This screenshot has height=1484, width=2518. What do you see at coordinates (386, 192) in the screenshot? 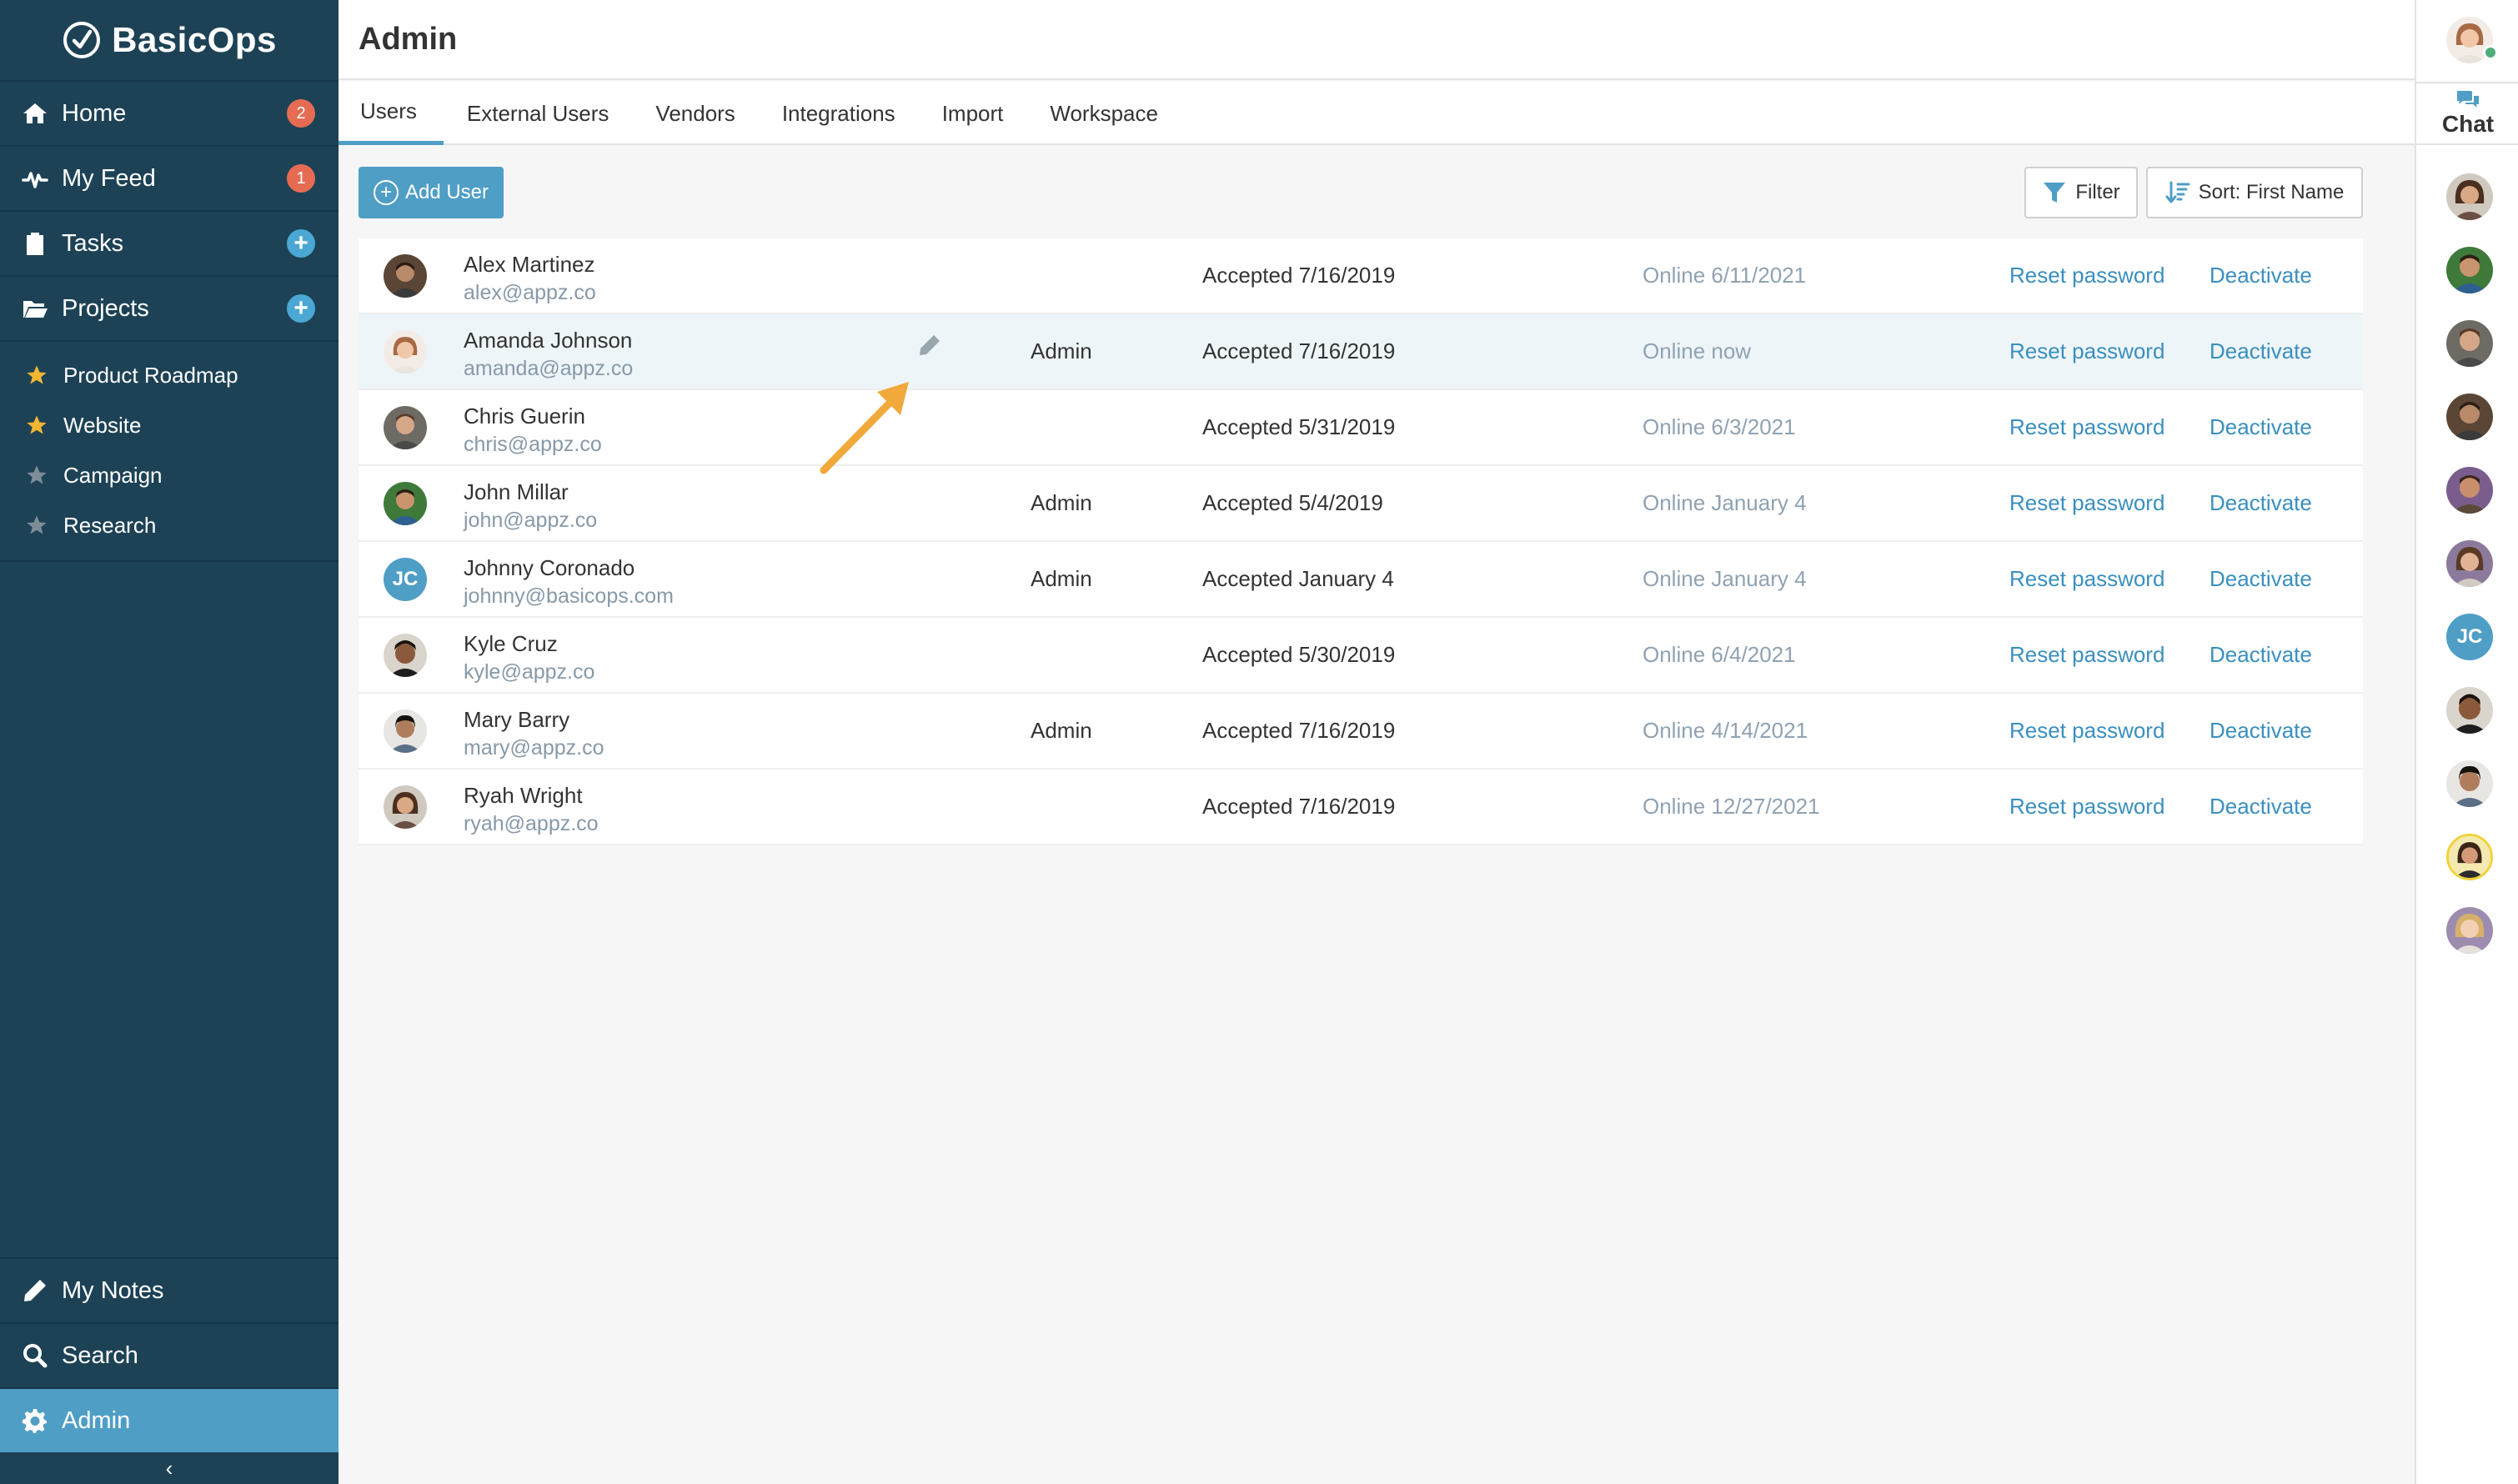
I see `plus-circle-icon: +` at bounding box center [386, 192].